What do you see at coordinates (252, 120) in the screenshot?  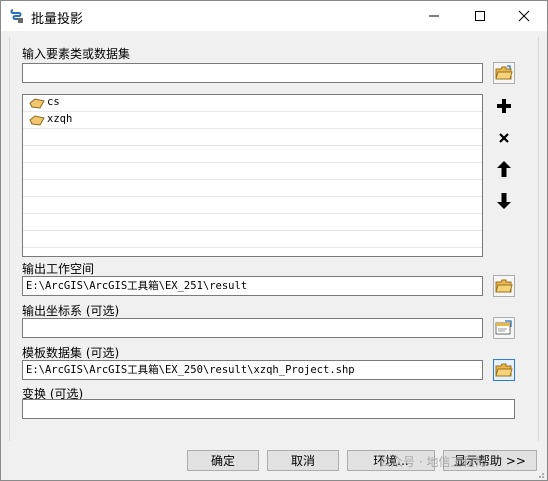 I see `list-item: xzqh` at bounding box center [252, 120].